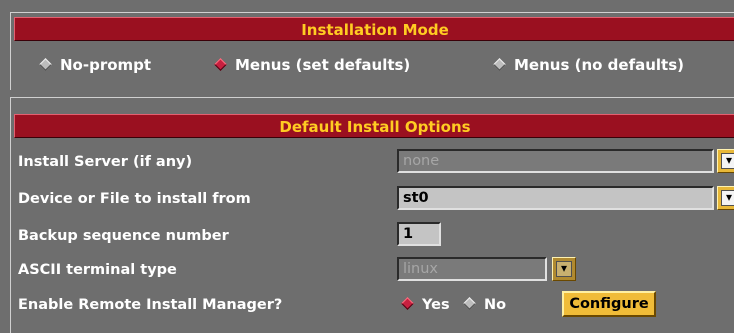 The width and height of the screenshot is (734, 333). I want to click on radio-remote-yes-label: Yes, so click(436, 305).